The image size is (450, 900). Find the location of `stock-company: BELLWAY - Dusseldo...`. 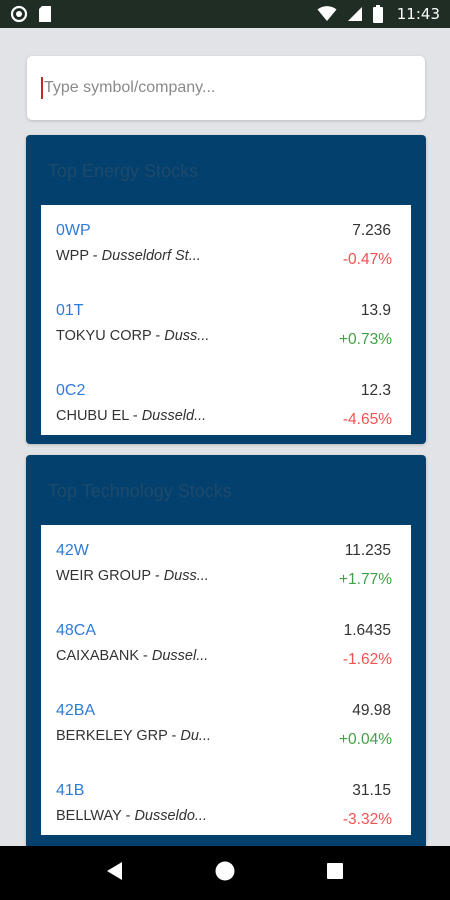

stock-company: BELLWAY - Dusseldo... is located at coordinates (131, 816).